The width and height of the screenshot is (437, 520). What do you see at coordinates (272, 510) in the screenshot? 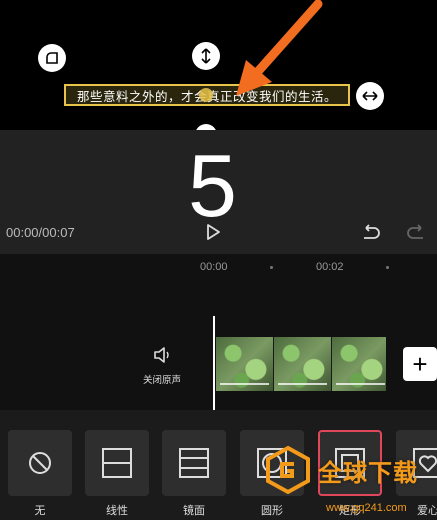
I see `mask-option-label: 圆形` at bounding box center [272, 510].